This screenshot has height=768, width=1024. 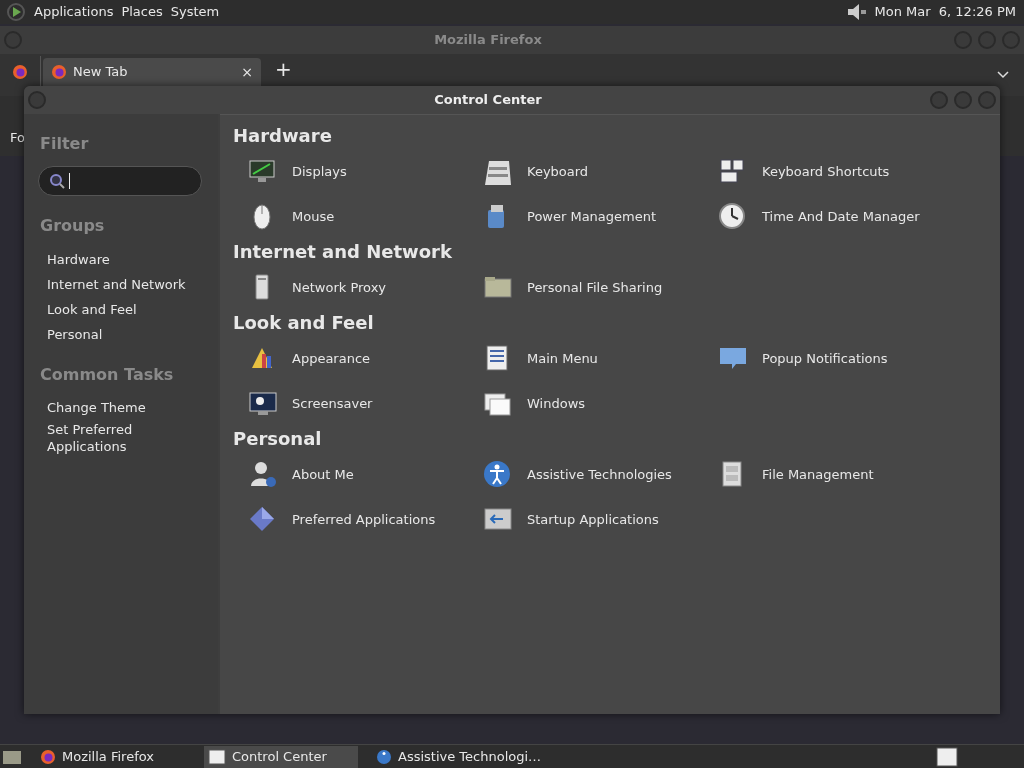 What do you see at coordinates (488, 100) in the screenshot?
I see `window-title: Control Center` at bounding box center [488, 100].